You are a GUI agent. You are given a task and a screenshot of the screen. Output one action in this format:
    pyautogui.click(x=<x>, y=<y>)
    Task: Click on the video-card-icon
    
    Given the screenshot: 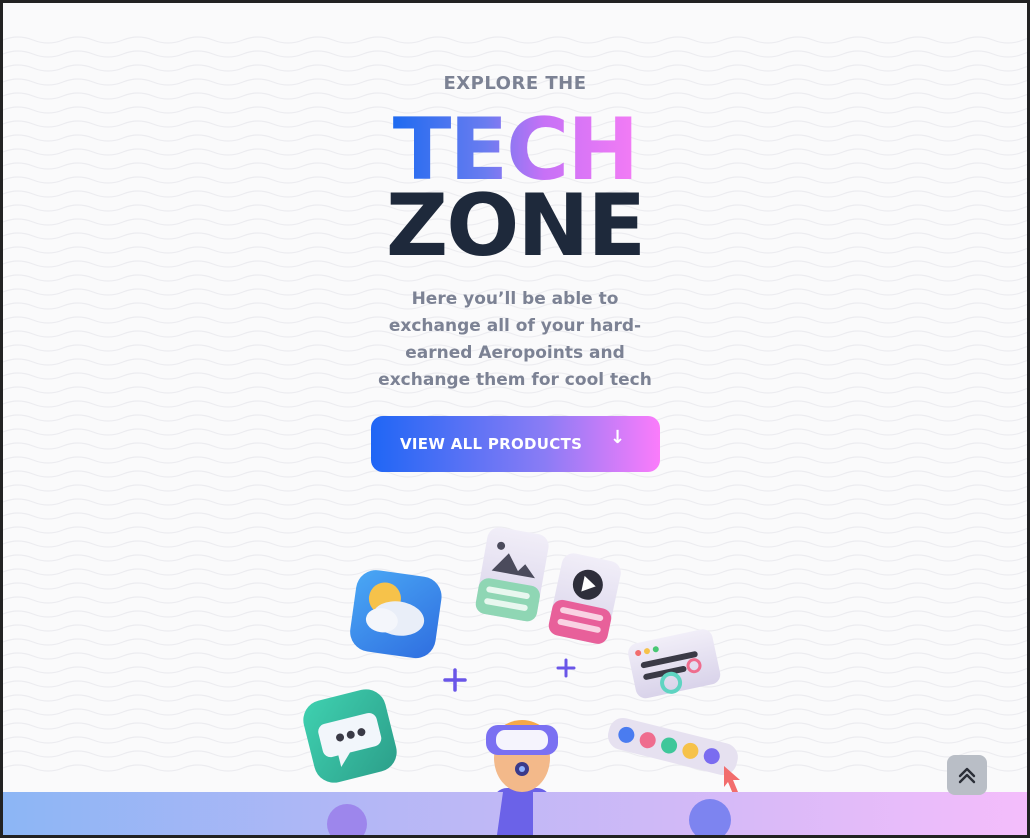 What is the action you would take?
    pyautogui.click(x=584, y=598)
    